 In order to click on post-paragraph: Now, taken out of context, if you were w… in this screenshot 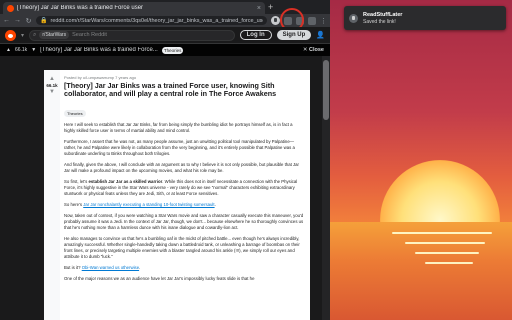, I will do `click(184, 221)`.